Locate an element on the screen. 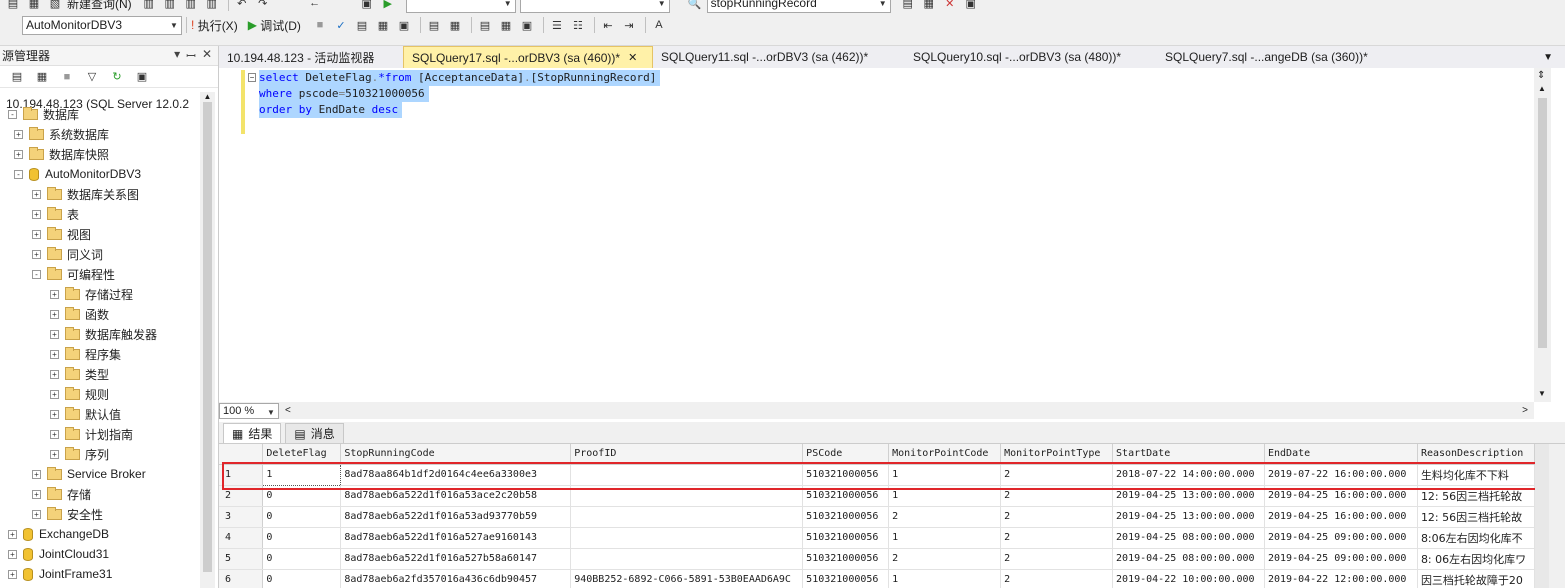  tree-node-系统数据库: + 系统数据库 is located at coordinates (61, 134).